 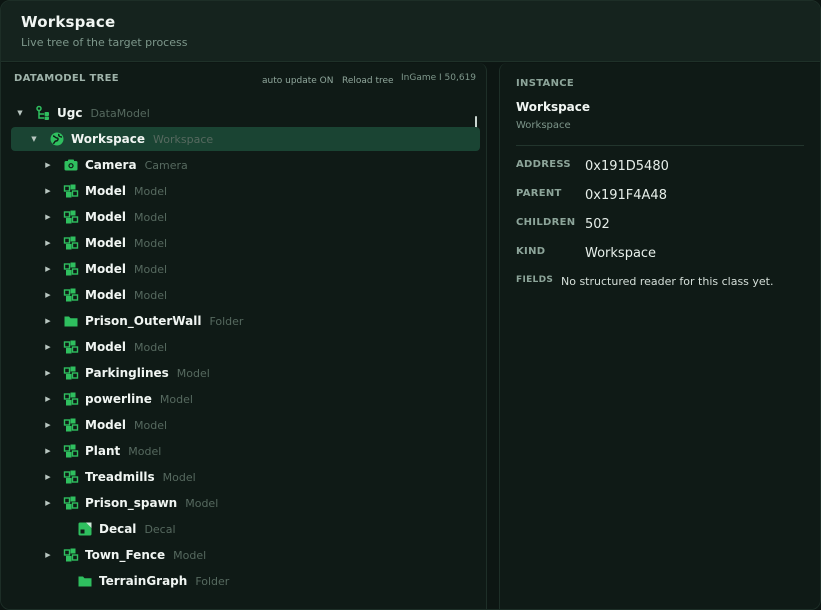 I want to click on tree-node: ▶ Prison_spawn Model, so click(x=130, y=503).